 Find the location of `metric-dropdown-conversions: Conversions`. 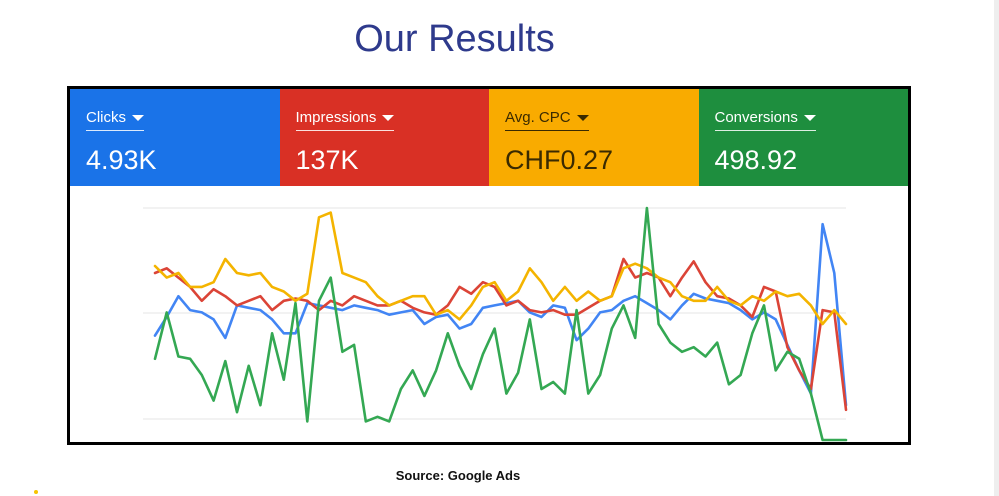

metric-dropdown-conversions: Conversions is located at coordinates (765, 120).